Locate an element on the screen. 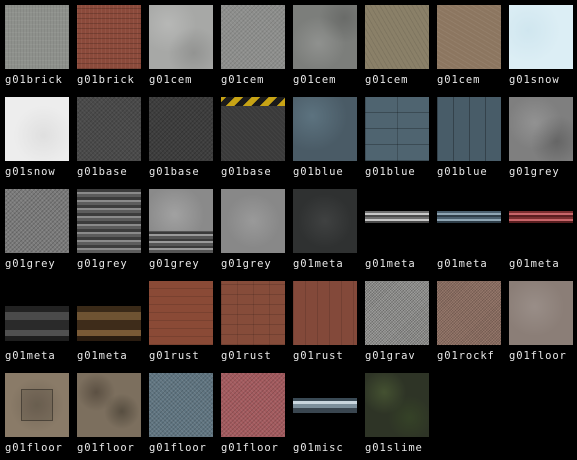  texture-tile: g01rockf is located at coordinates (468, 322).